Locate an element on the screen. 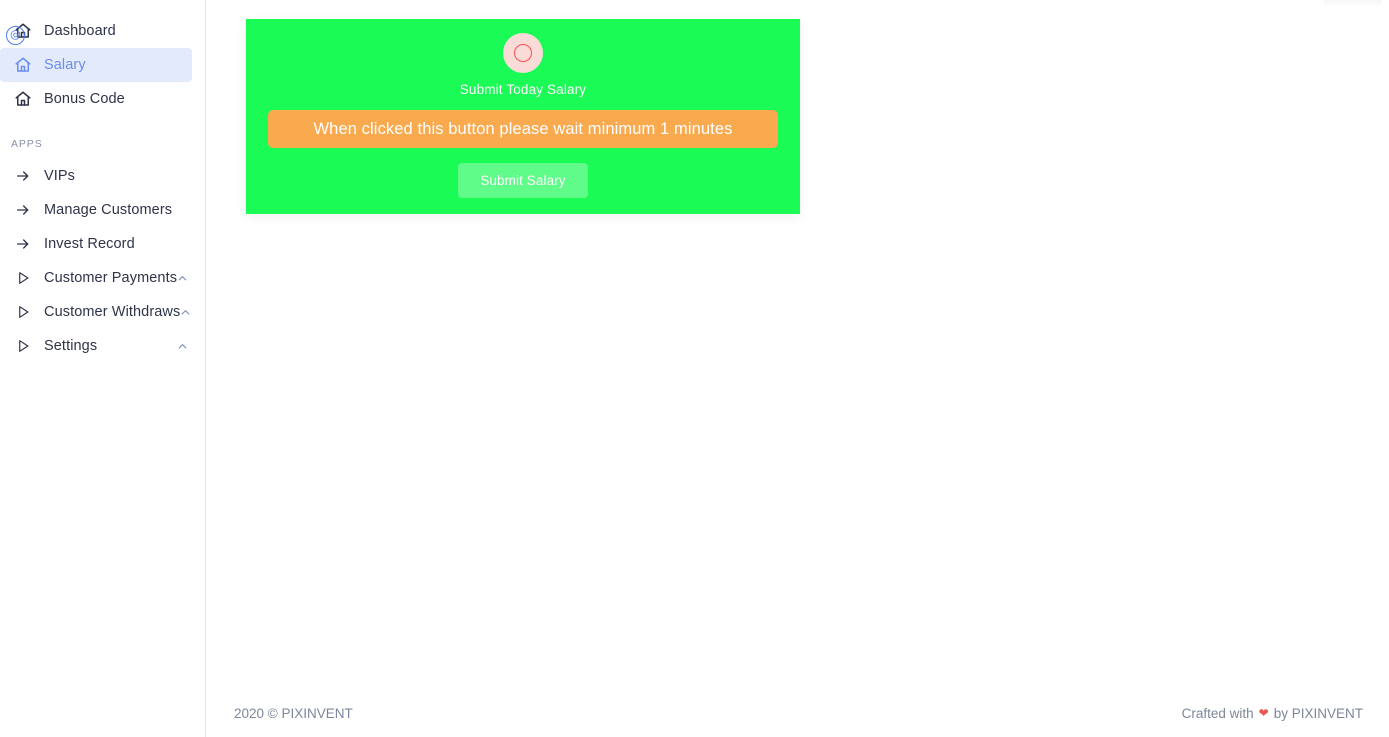 This screenshot has height=737, width=1389. sidebar-item-label: Manage Customers is located at coordinates (108, 210).